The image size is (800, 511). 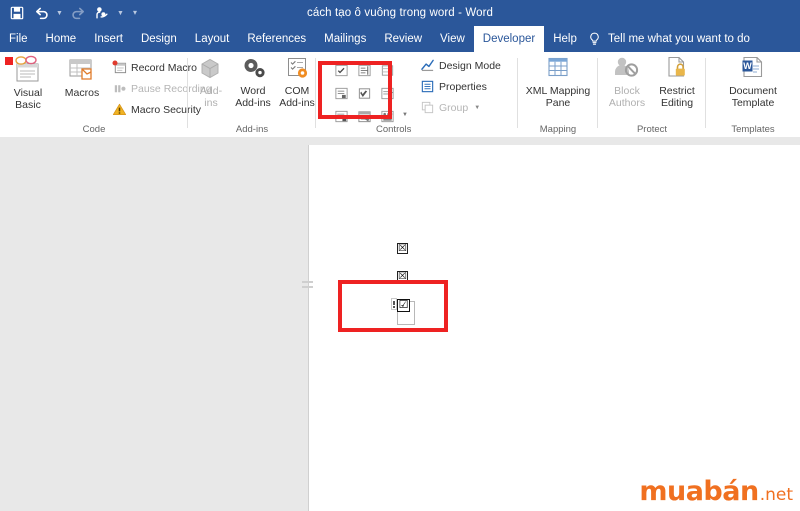 I want to click on checkbox-glyph-2-mark: ☒, so click(x=402, y=276).